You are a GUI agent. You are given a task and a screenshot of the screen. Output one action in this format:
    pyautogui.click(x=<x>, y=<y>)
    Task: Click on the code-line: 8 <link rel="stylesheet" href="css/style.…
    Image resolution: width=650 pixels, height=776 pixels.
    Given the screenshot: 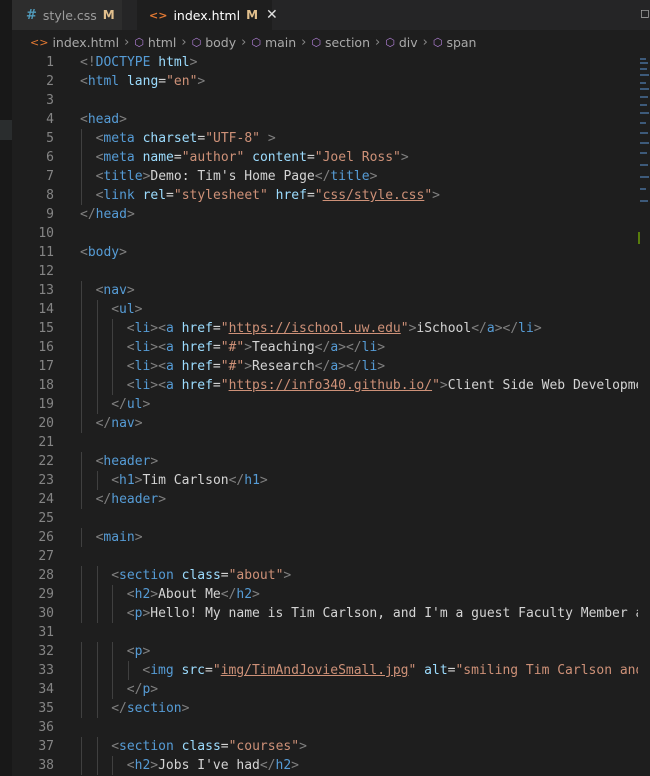 What is the action you would take?
    pyautogui.click(x=325, y=195)
    